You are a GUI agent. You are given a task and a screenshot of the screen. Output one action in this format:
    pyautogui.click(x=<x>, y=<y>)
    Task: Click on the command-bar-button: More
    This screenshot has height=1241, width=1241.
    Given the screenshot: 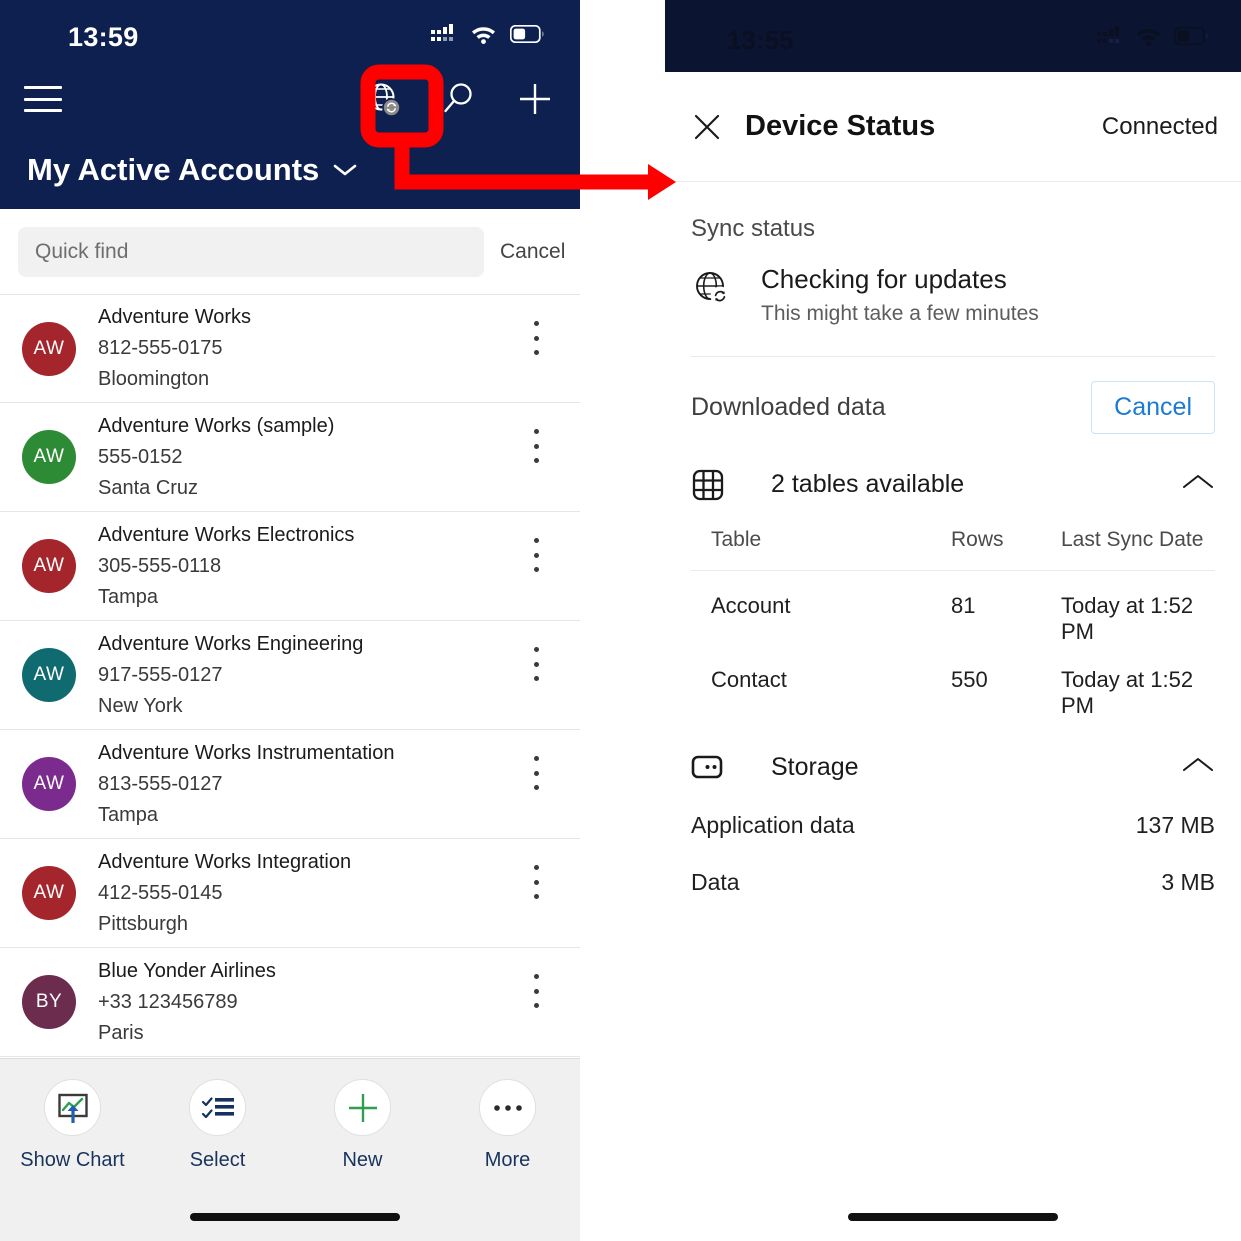 What is the action you would take?
    pyautogui.click(x=507, y=1125)
    